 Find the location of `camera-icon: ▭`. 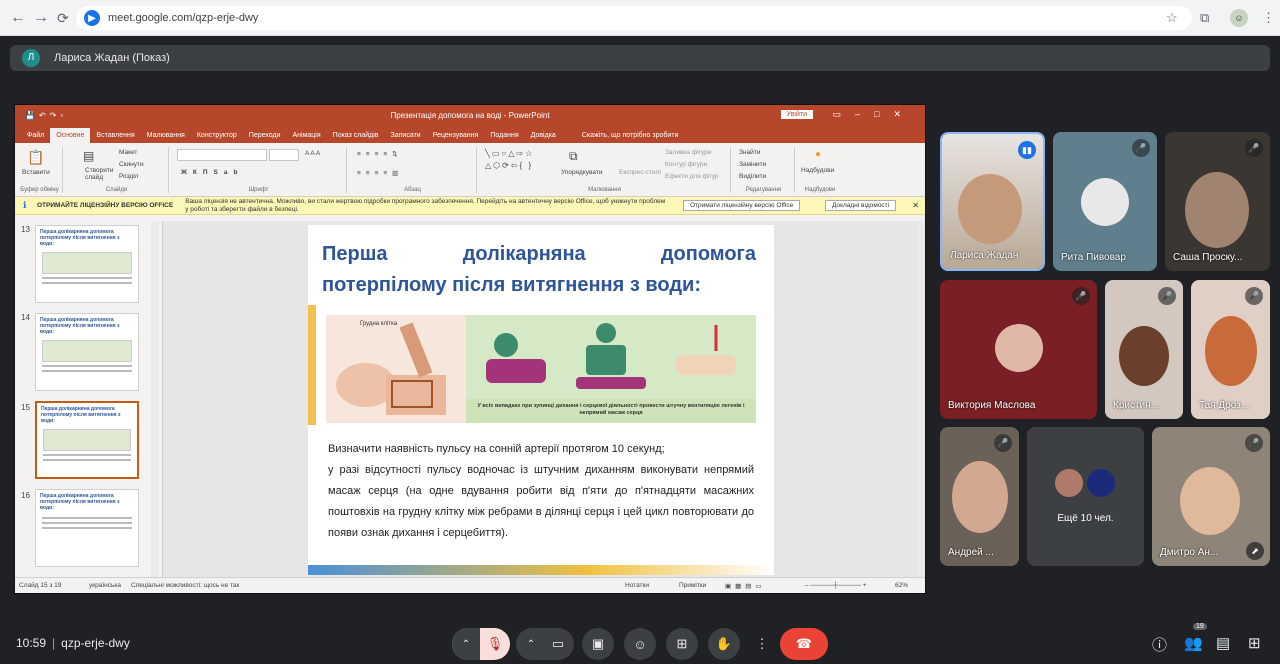

camera-icon: ▭ is located at coordinates (558, 644).